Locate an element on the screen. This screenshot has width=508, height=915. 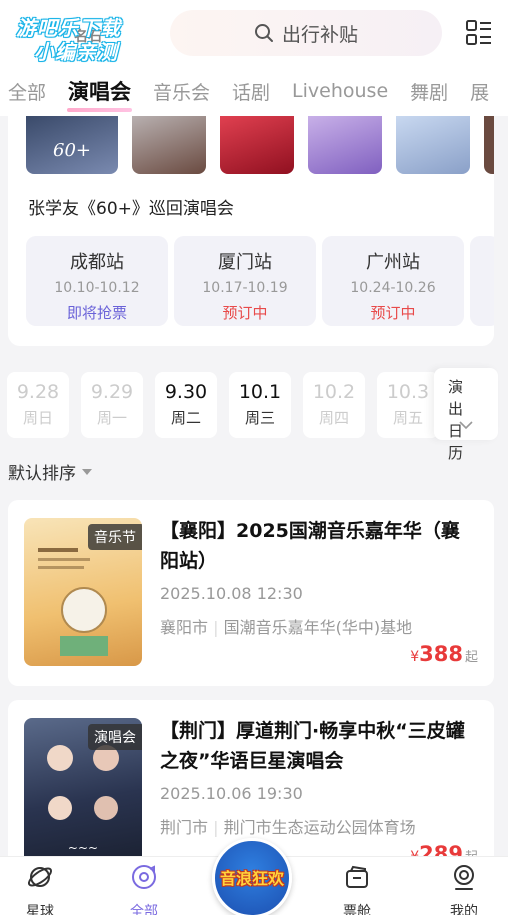
station-name: 成都站 is located at coordinates (97, 262).